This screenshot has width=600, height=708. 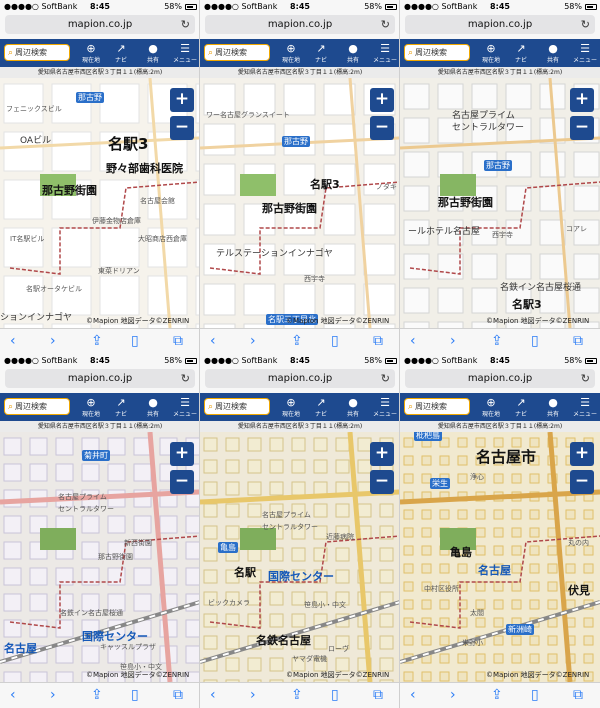 I want to click on map-label: 菊井町, so click(x=96, y=455).